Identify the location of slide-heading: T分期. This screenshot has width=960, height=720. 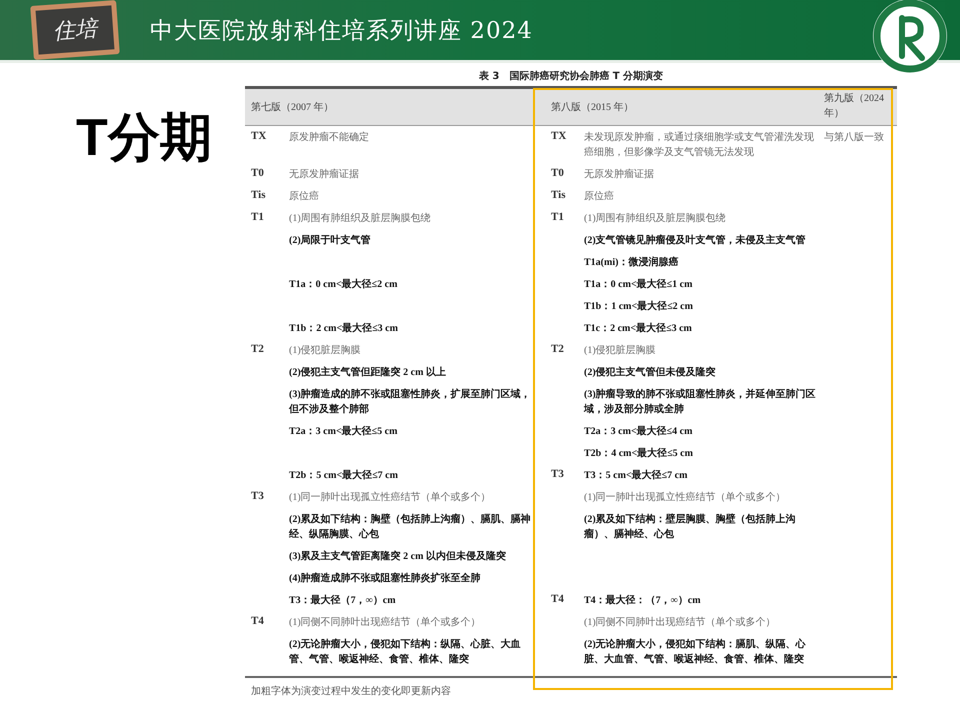
(144, 138).